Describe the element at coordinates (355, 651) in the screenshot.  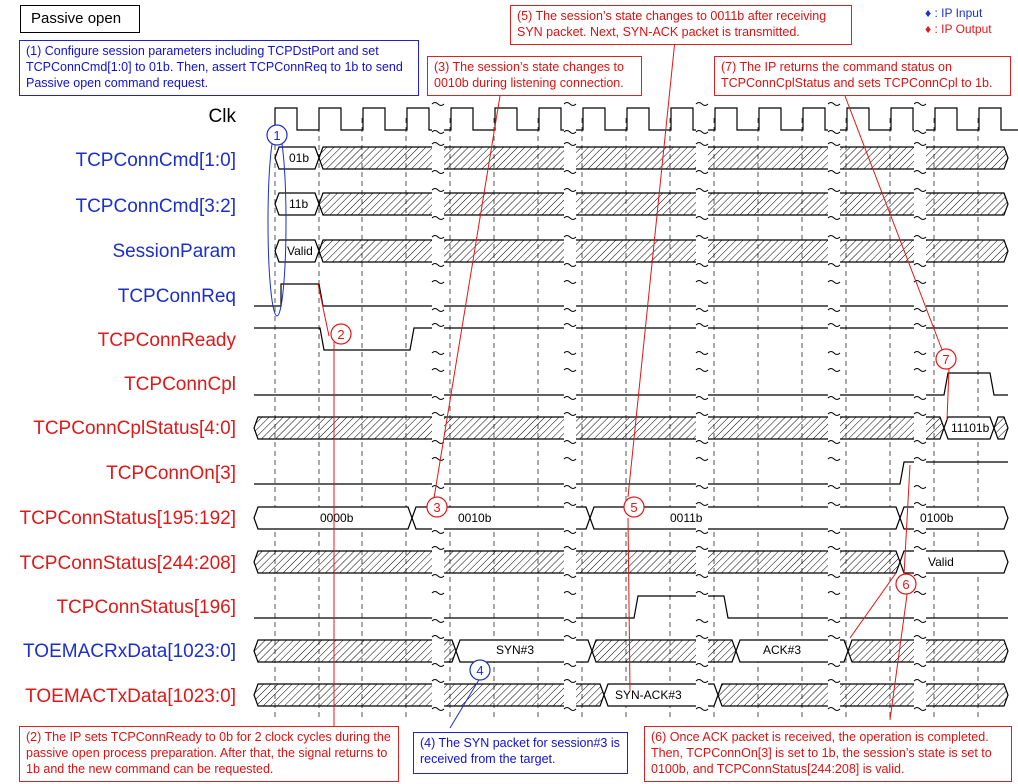
I see `rx-dontcare-a` at that location.